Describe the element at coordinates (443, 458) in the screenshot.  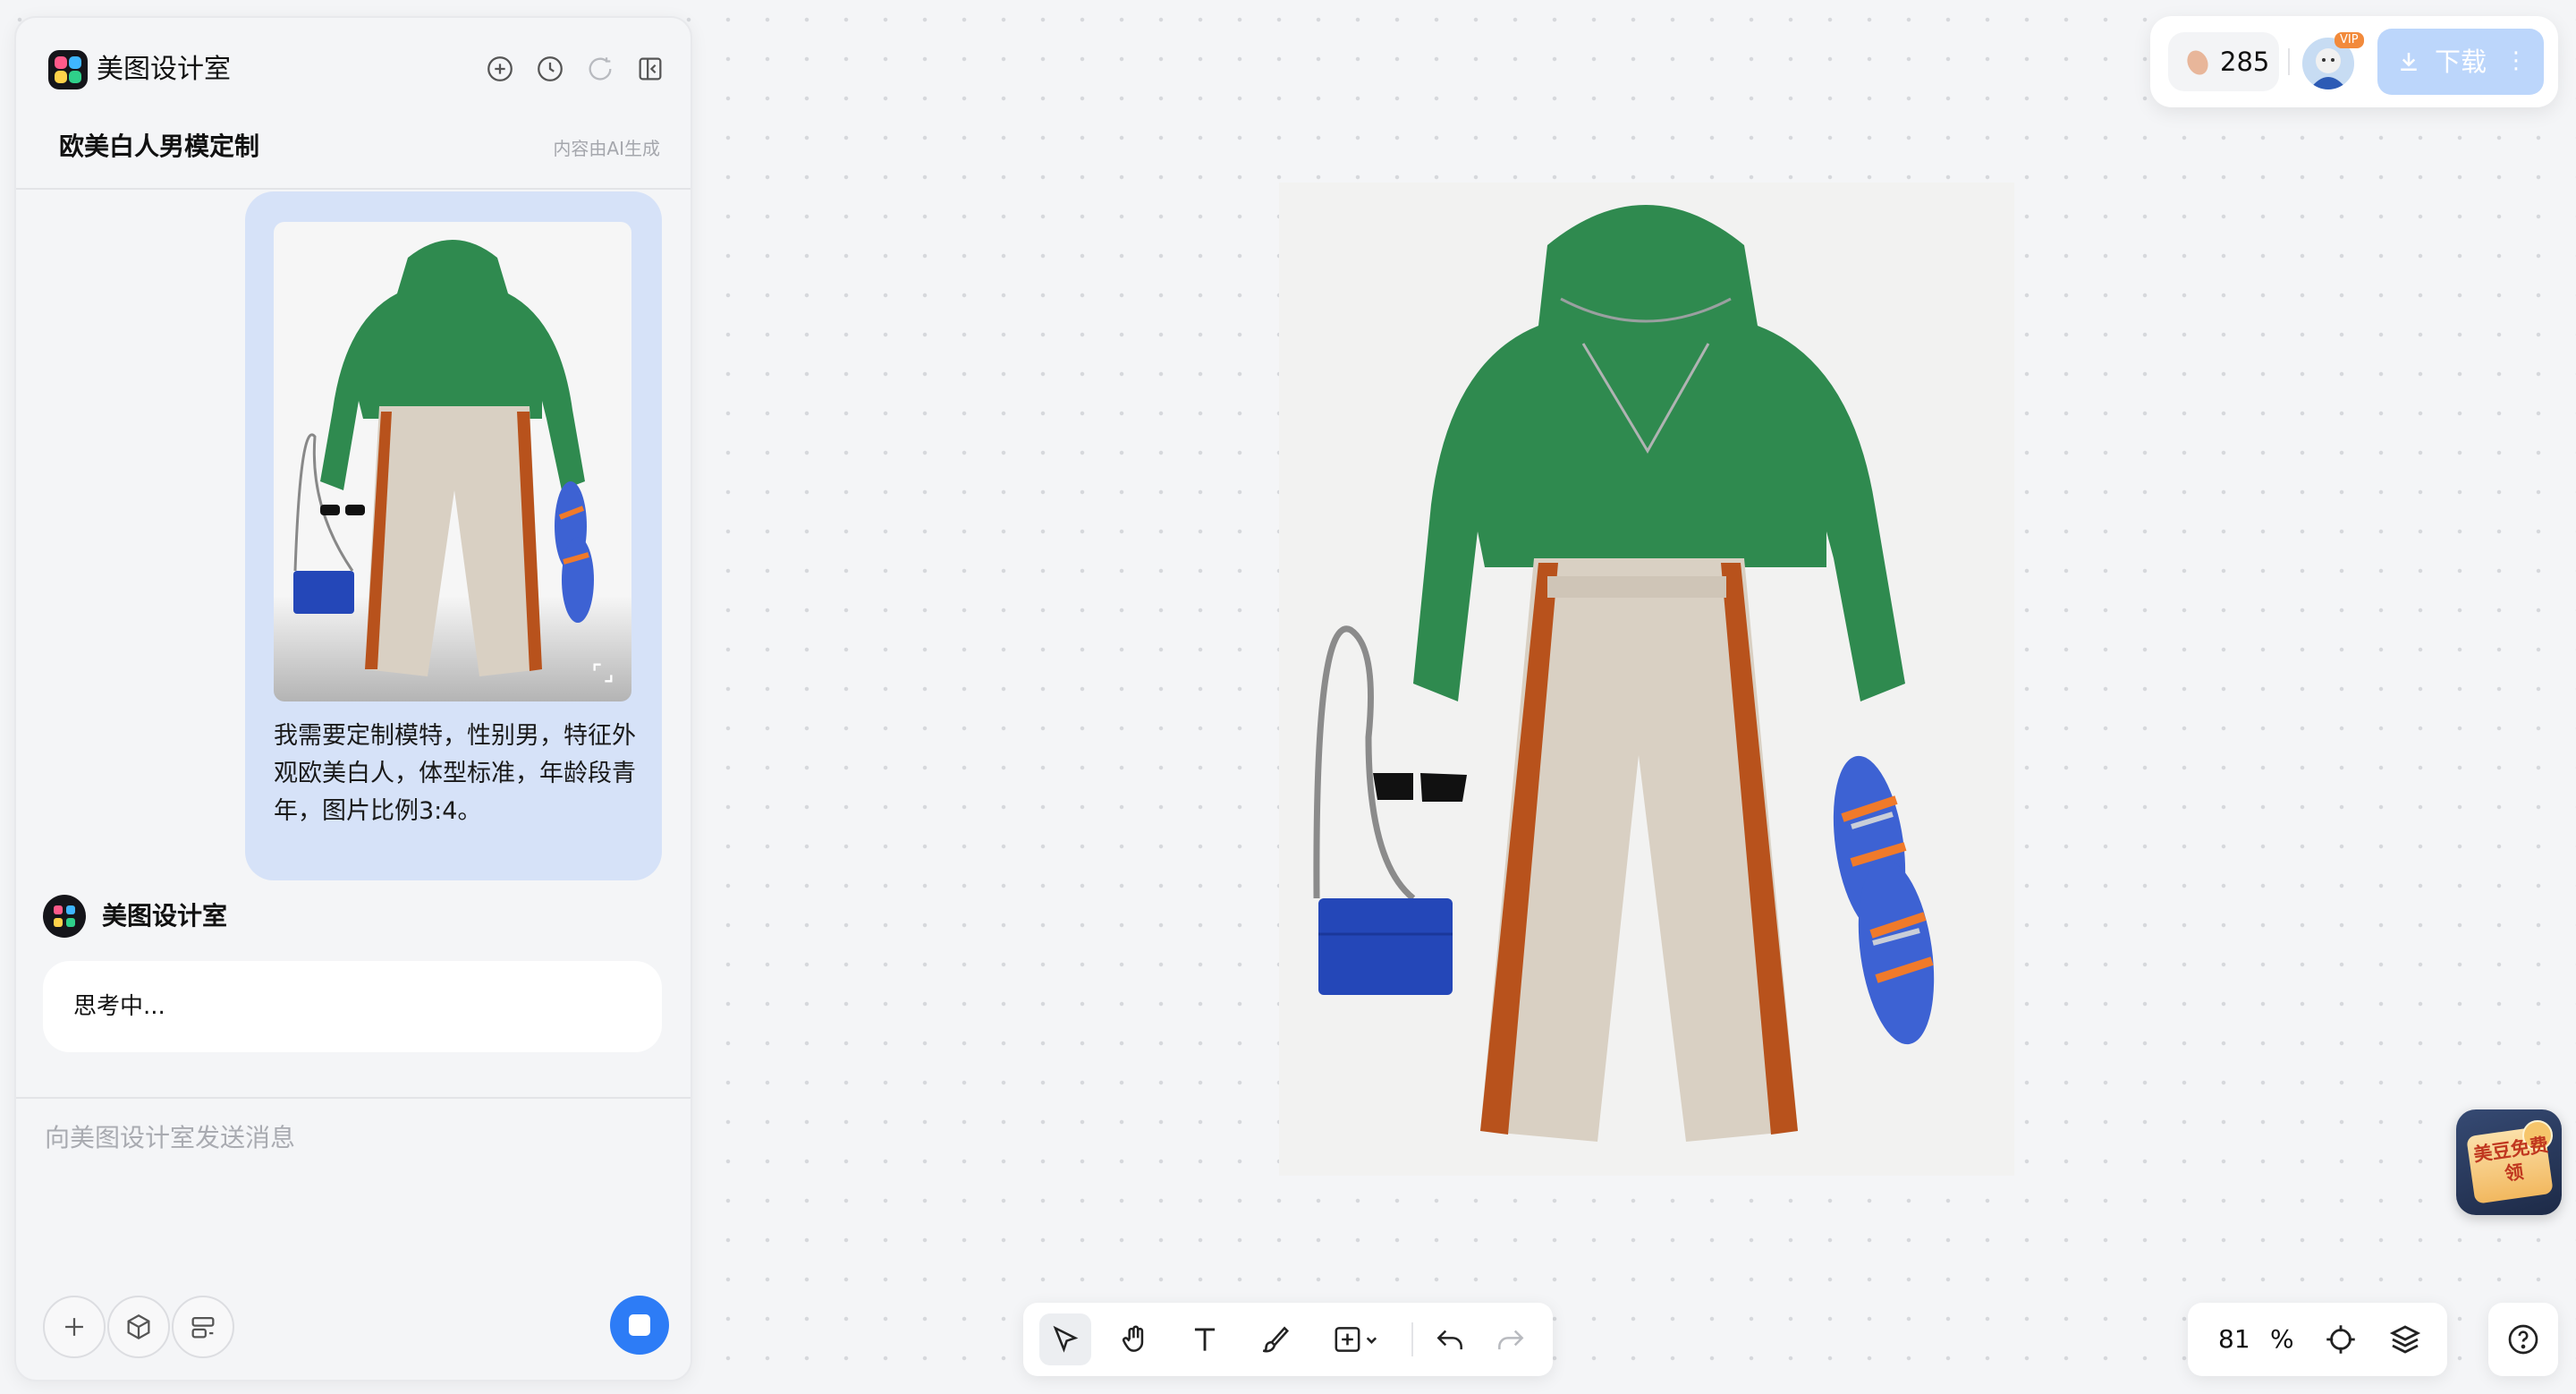
I see `outfit-thumbnail` at that location.